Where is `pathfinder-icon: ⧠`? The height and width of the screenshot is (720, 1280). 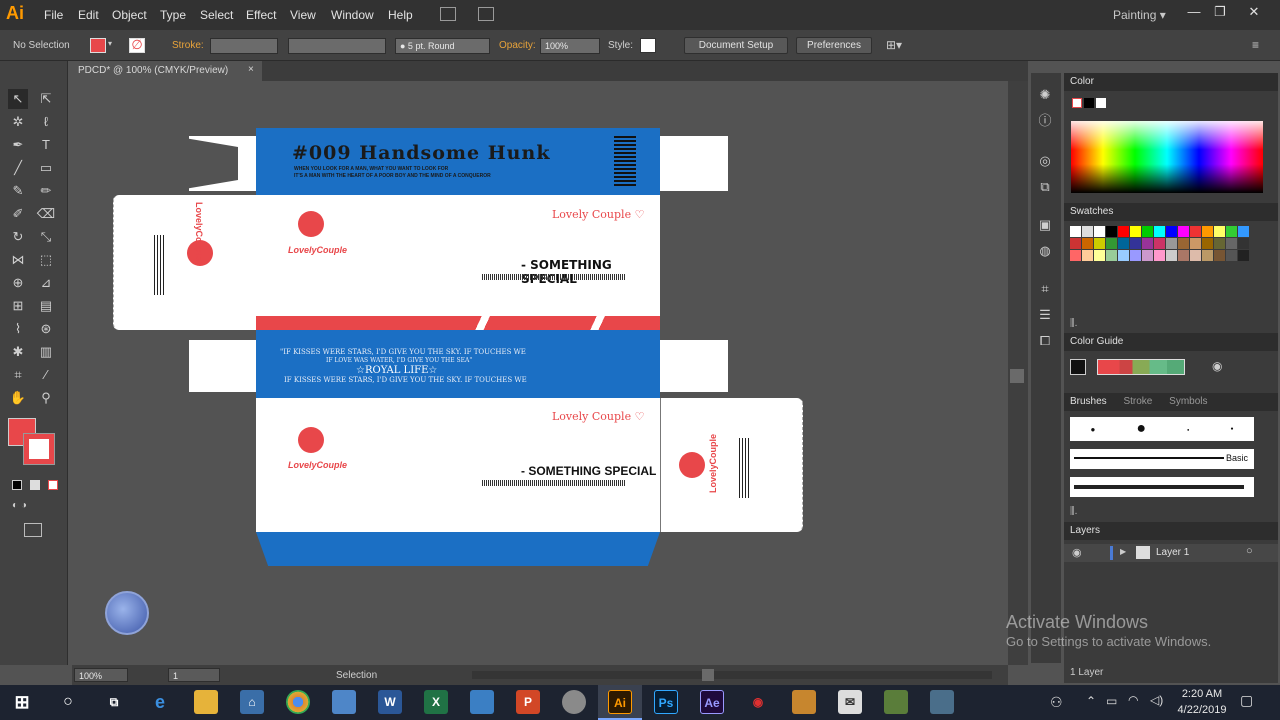
pathfinder-icon: ⧠ is located at coordinates (1045, 341).